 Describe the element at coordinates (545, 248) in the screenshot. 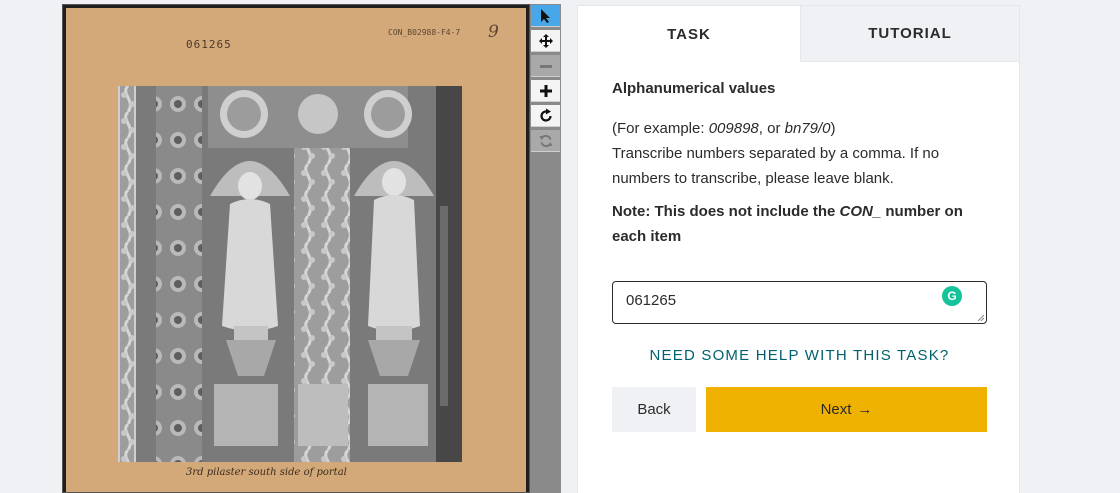

I see `image-toolbar` at that location.